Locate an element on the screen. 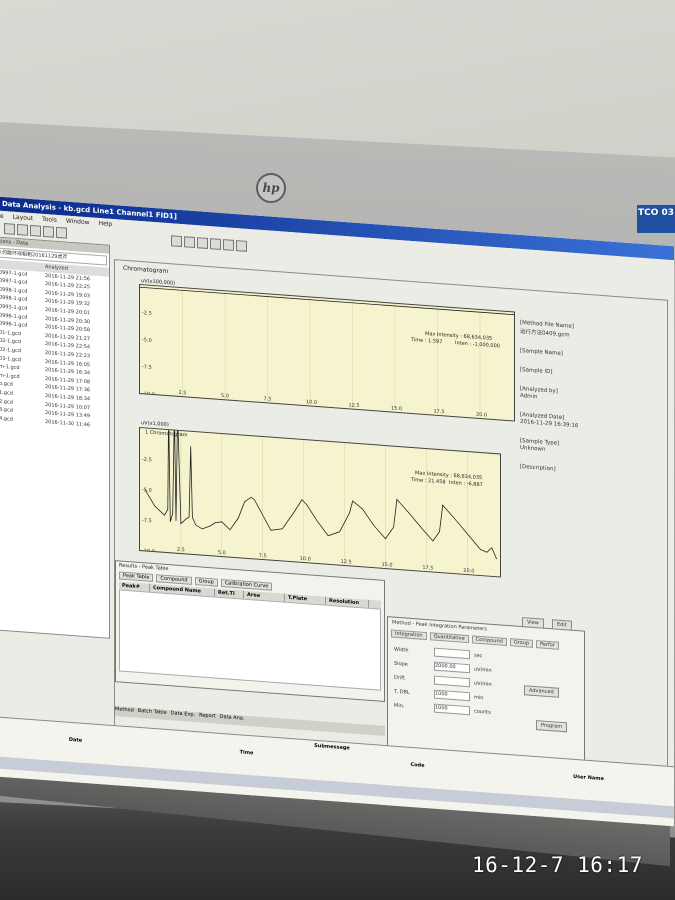  param-min-input: 1000 is located at coordinates (452, 709).